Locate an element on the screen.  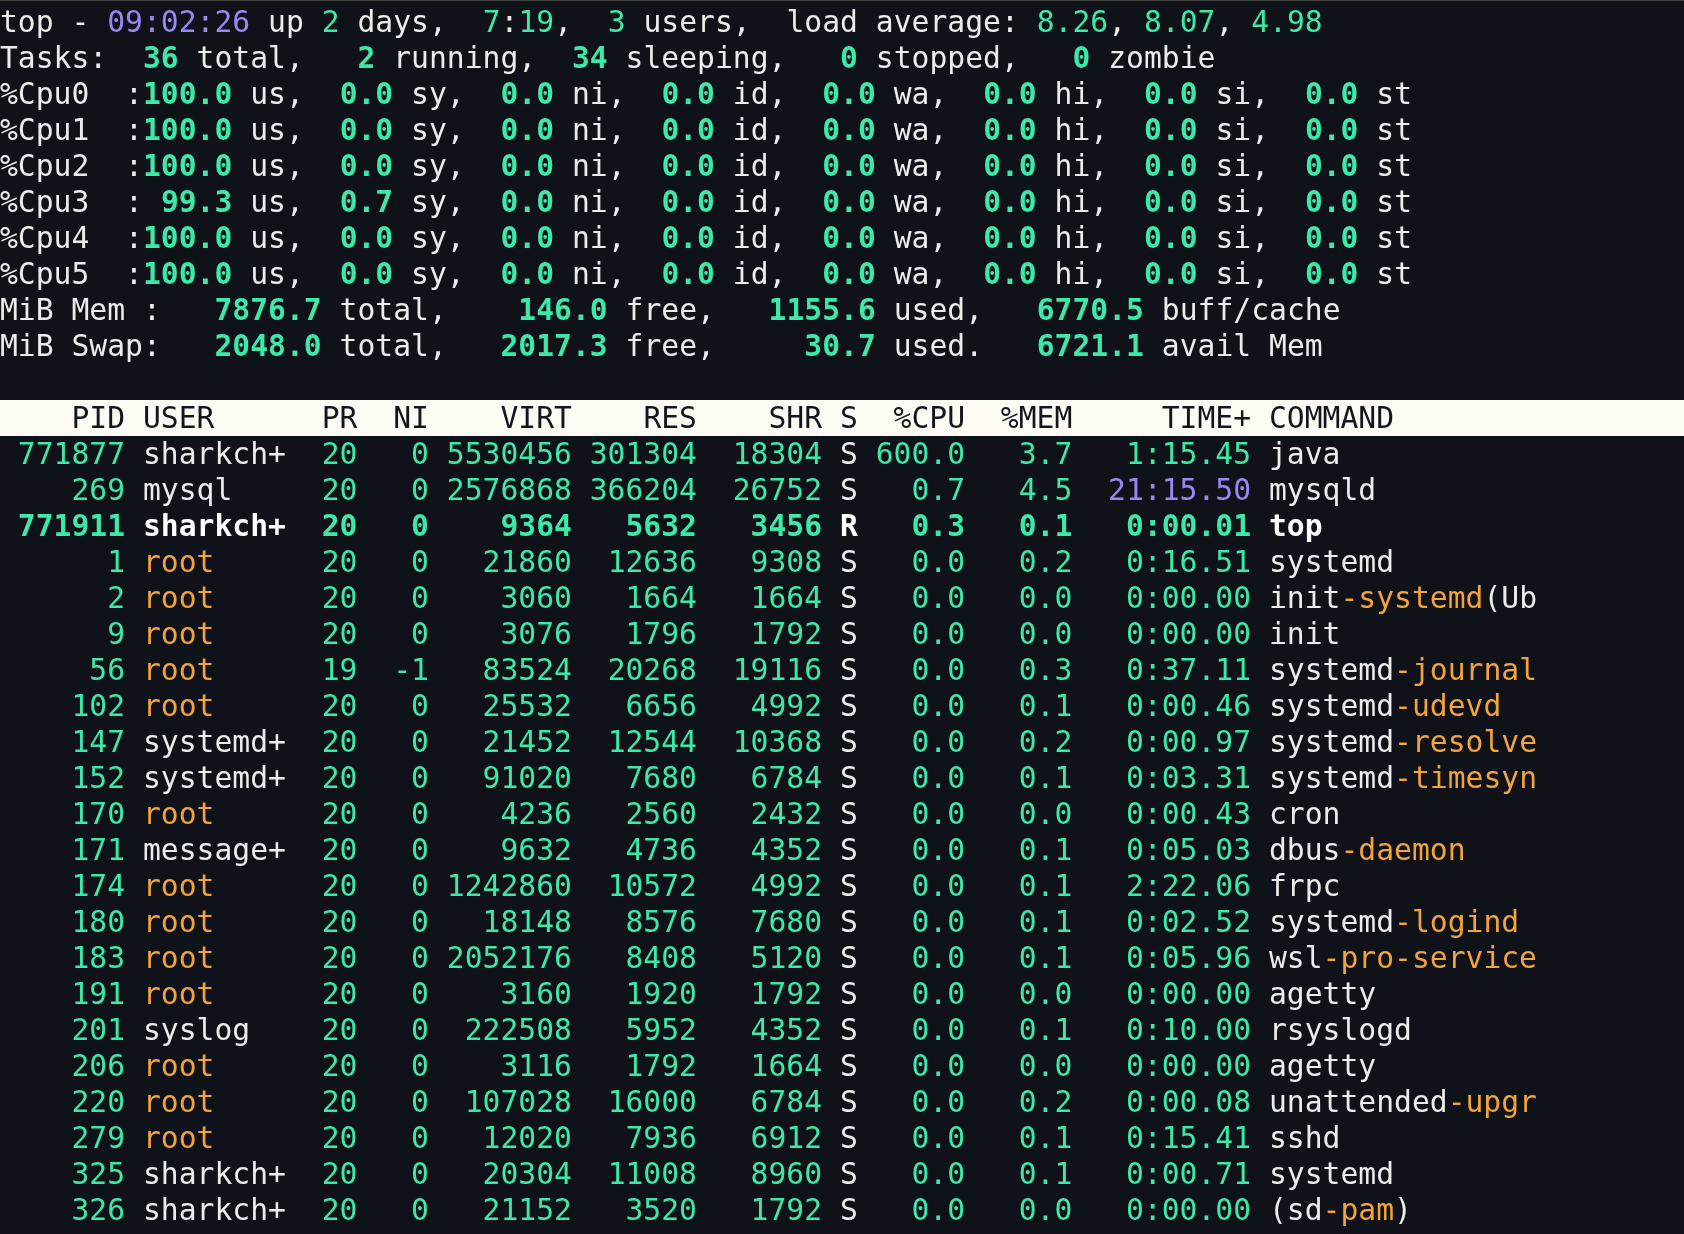
summary-line: MiB Swap: 2048.0 total, 2017.3 free, 30.7 used. 6721.1 avail Mem is located at coordinates (662, 346).